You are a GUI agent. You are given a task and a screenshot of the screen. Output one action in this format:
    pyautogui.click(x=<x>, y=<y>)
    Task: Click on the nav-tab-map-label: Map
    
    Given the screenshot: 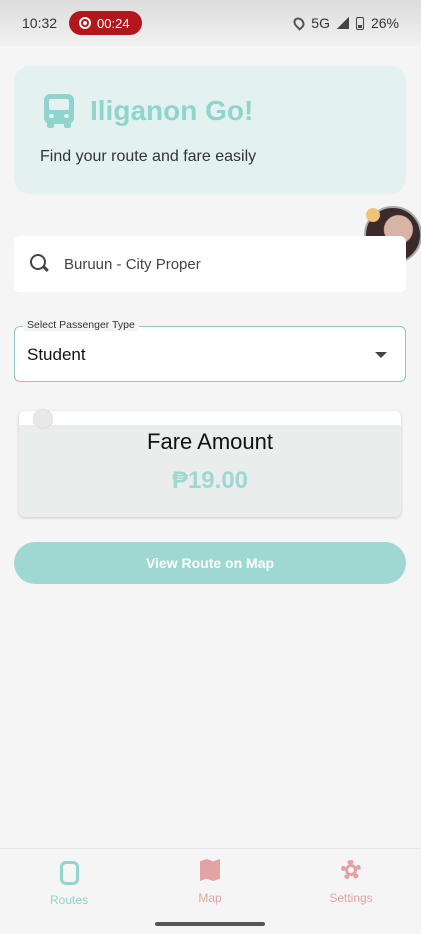 What is the action you would take?
    pyautogui.click(x=210, y=898)
    